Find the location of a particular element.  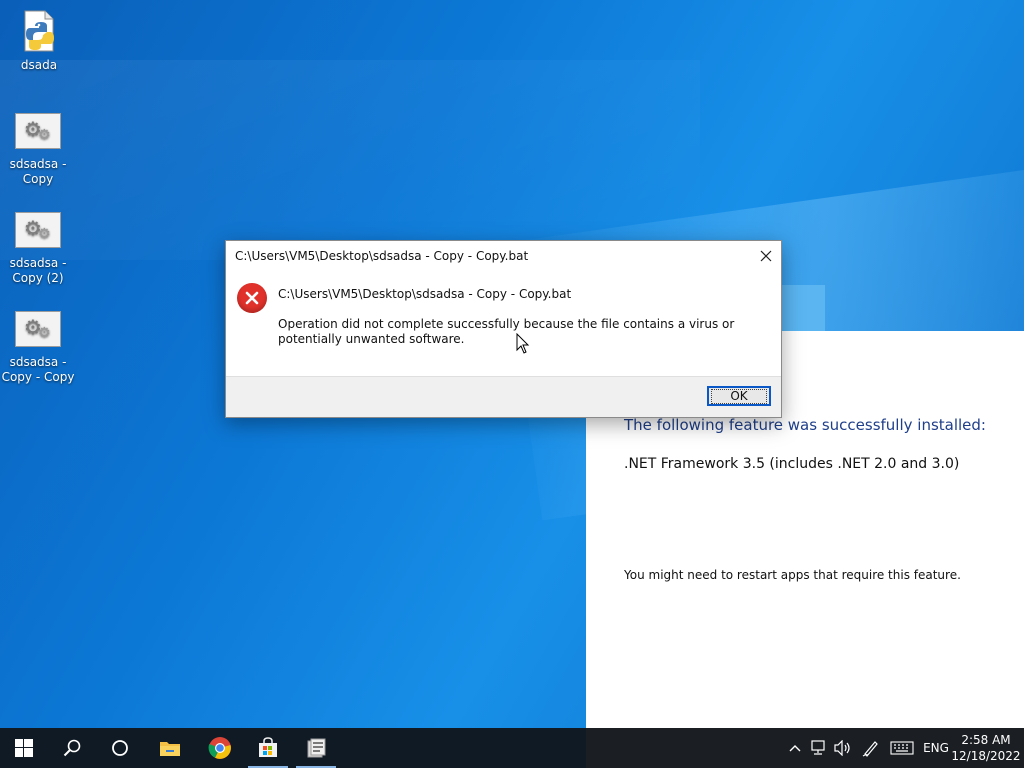

desktop-icon-label: sdsadsa - Copy (2) is located at coordinates (38, 270).